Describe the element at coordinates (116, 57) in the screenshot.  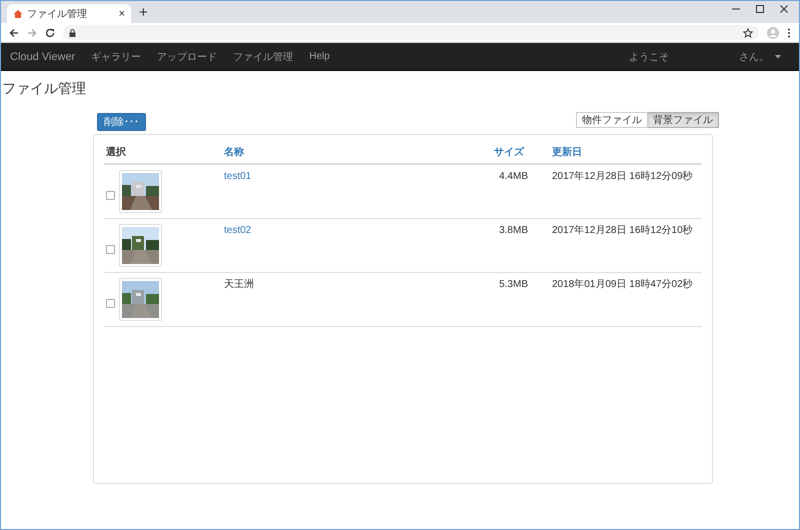
I see `nav-link: ギャラリー` at that location.